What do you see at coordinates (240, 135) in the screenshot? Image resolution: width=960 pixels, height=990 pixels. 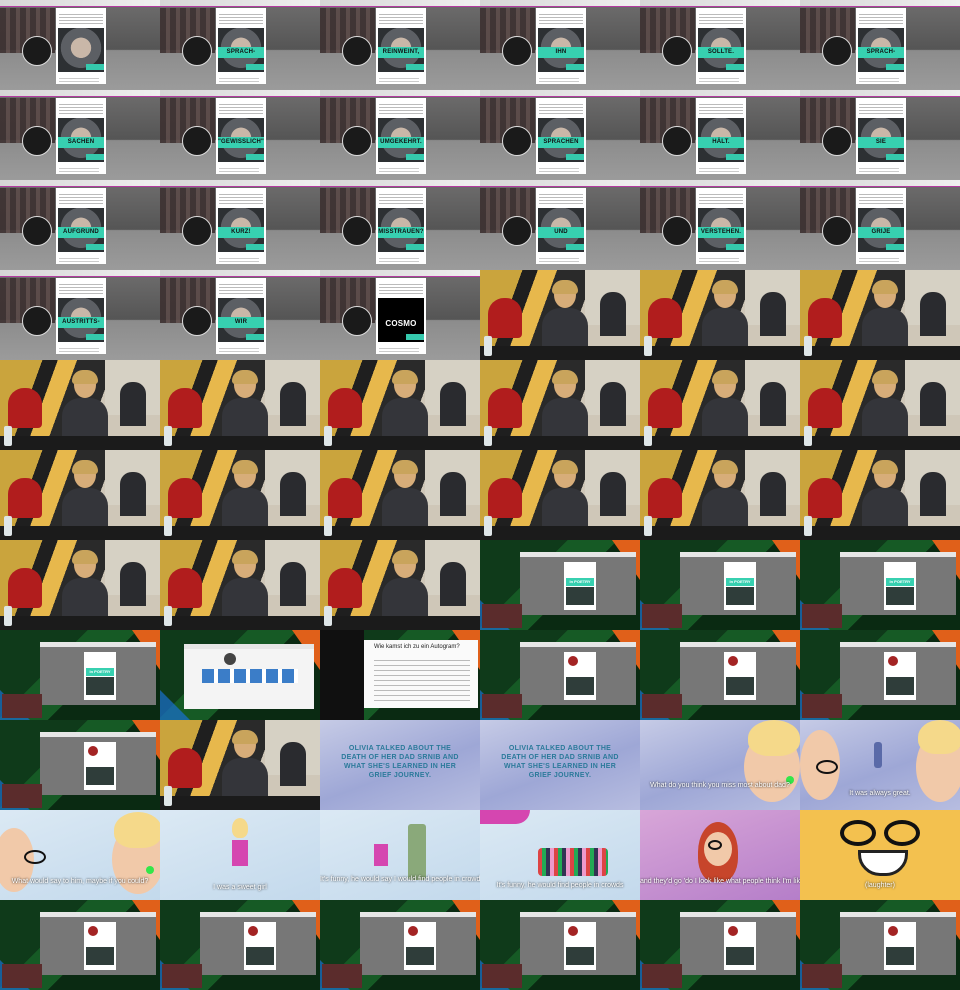 I see `video-frame-7: "GEWISSLICH"` at bounding box center [240, 135].